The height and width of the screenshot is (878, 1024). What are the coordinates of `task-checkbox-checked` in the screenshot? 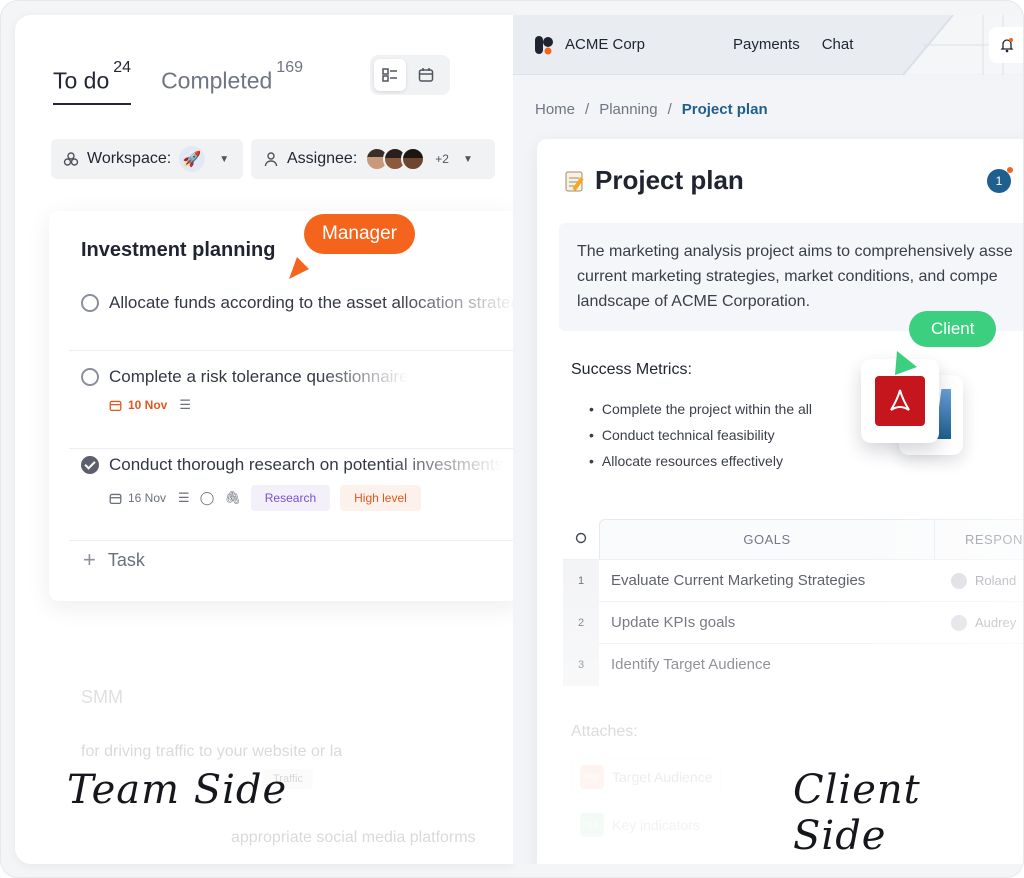 It's located at (90, 465).